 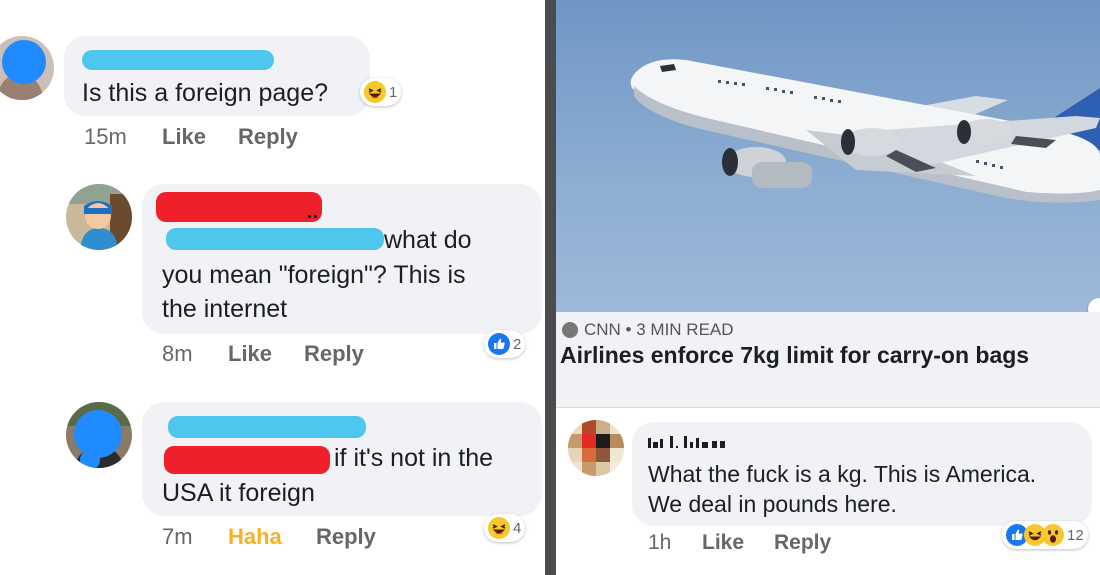 I want to click on clock-icon, so click(x=570, y=330).